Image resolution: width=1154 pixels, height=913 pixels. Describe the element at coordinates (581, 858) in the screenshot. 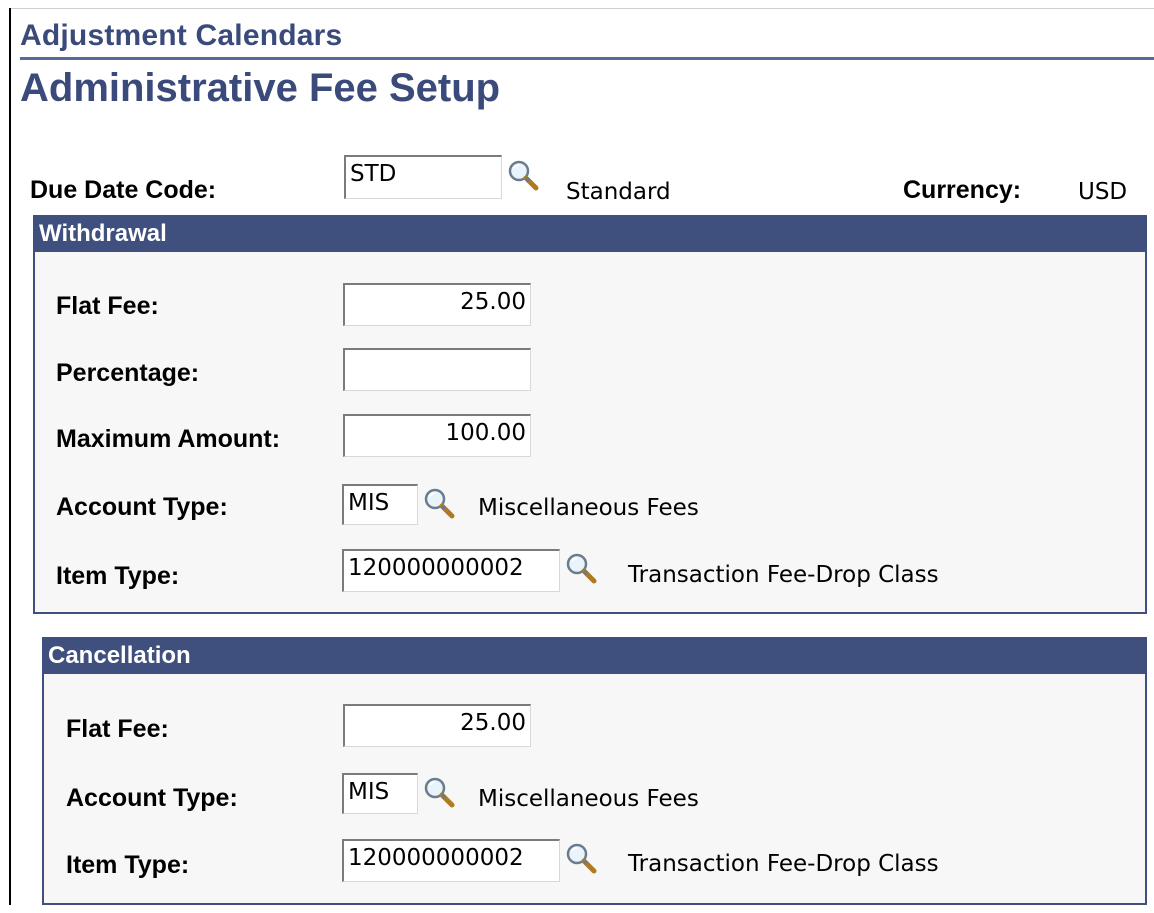

I see `cancellation-item-type-lookup-icon` at that location.